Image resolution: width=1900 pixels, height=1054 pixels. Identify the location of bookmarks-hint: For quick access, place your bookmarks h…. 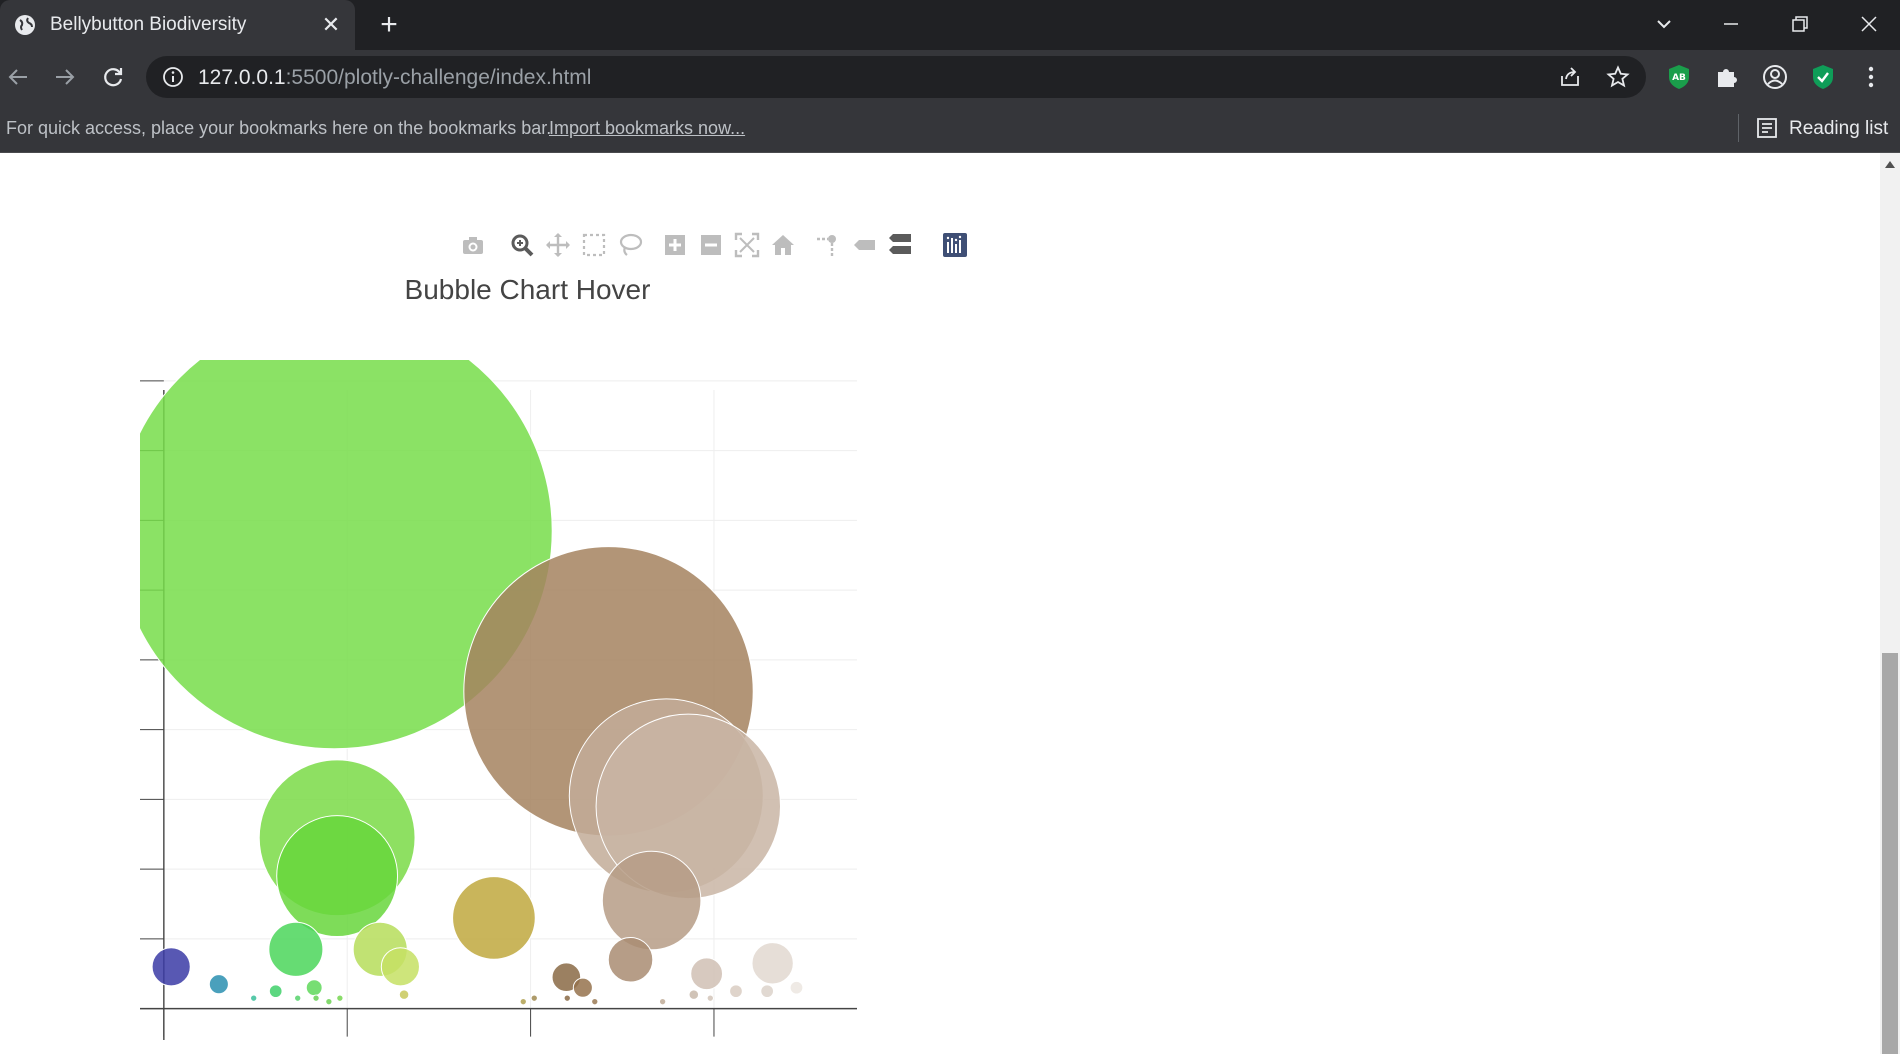
(279, 128).